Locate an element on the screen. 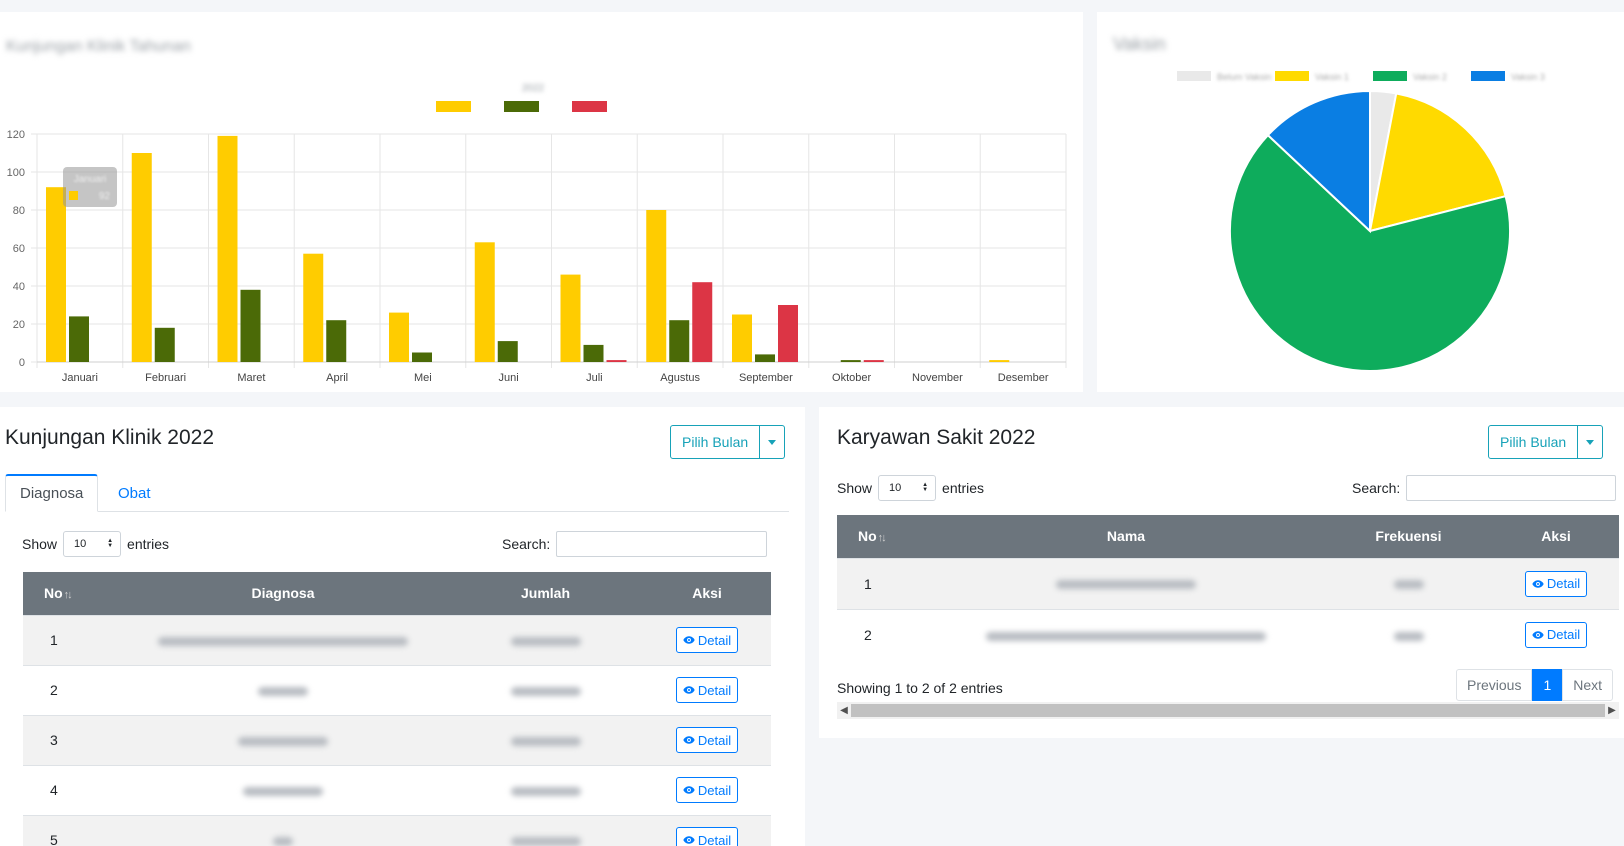 The width and height of the screenshot is (1624, 846). row-number: 4 is located at coordinates (54, 790).